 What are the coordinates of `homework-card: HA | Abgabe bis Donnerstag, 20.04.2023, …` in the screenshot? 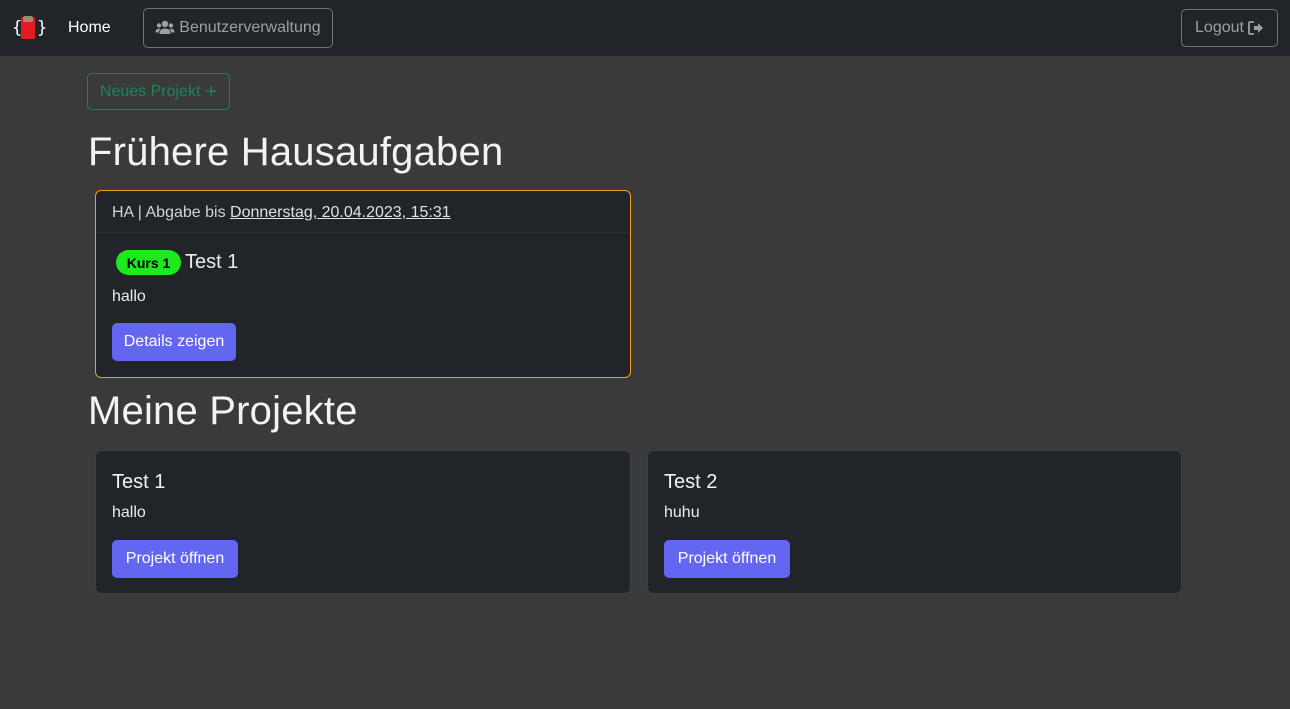 It's located at (363, 284).